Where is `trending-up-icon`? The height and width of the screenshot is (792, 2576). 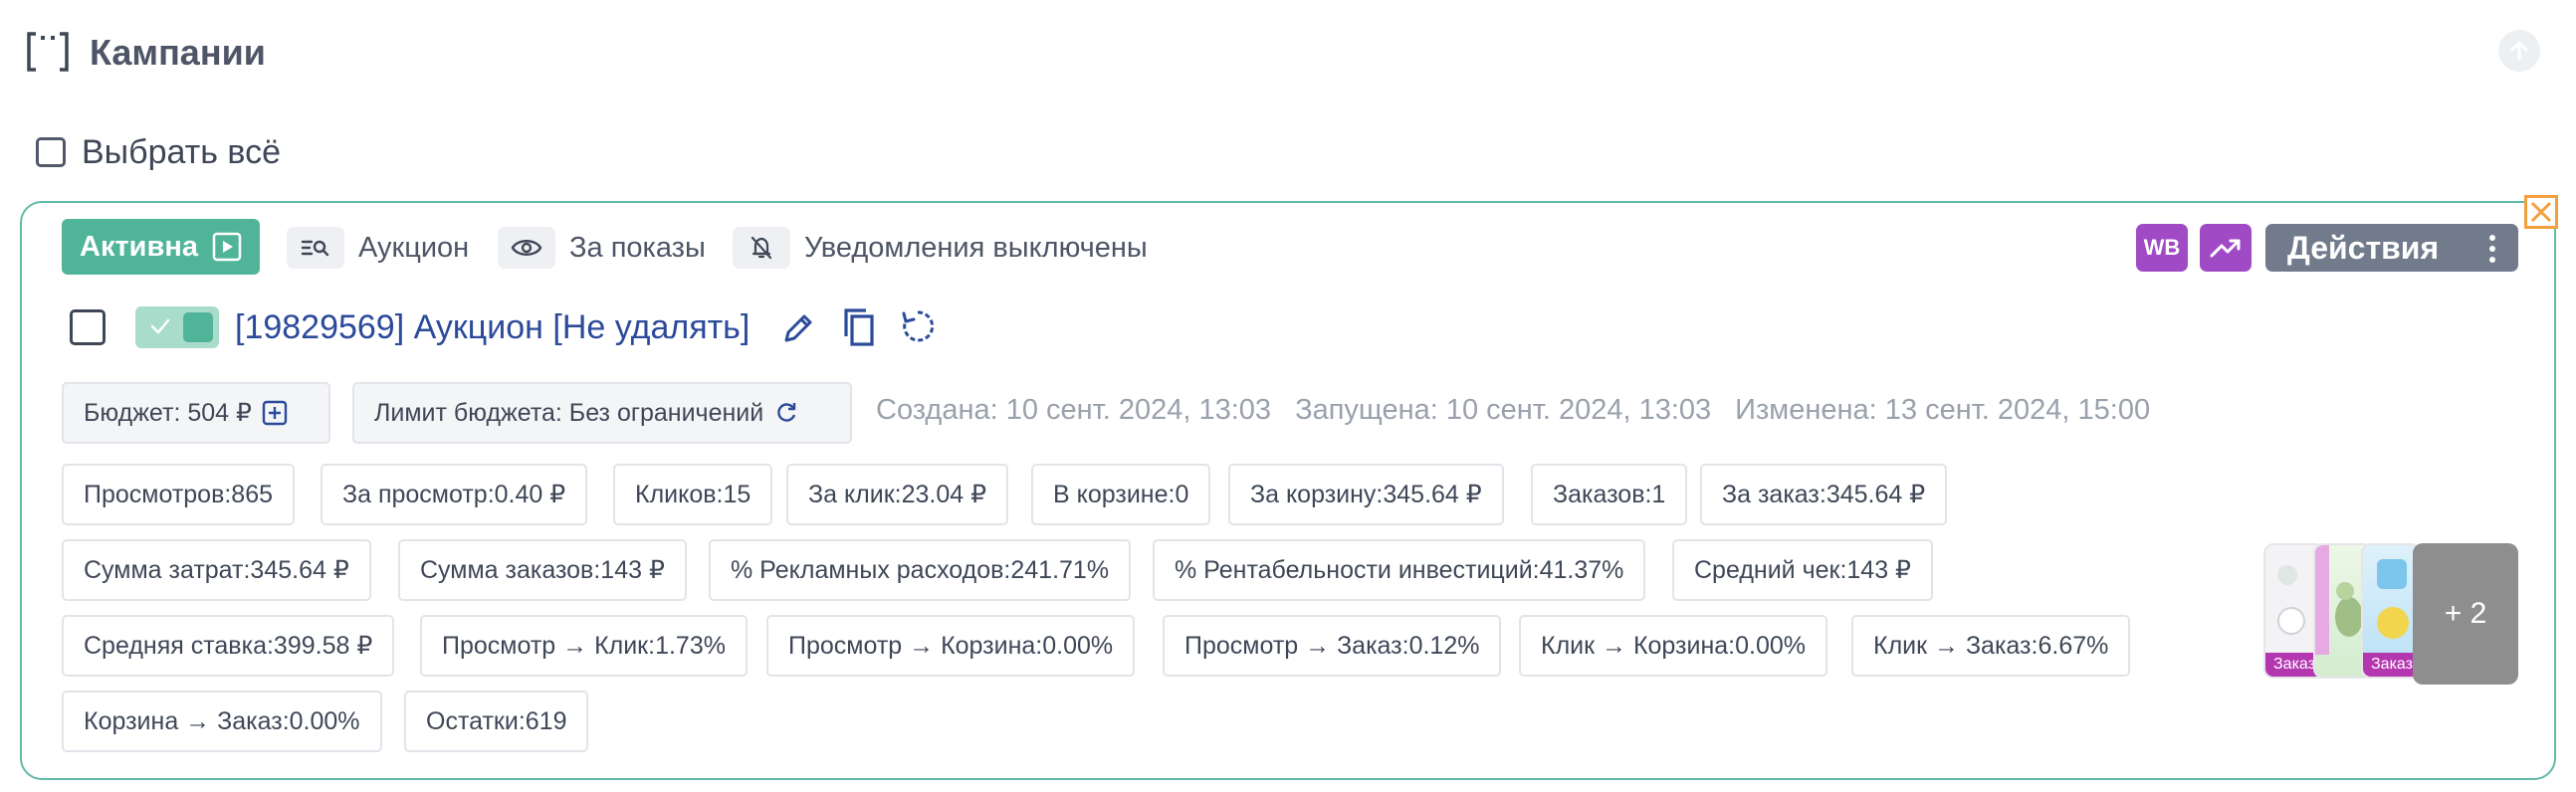 trending-up-icon is located at coordinates (2225, 248).